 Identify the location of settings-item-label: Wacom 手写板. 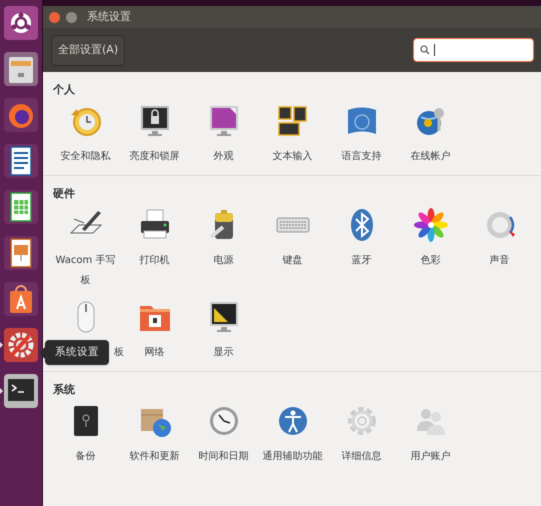
(85, 271).